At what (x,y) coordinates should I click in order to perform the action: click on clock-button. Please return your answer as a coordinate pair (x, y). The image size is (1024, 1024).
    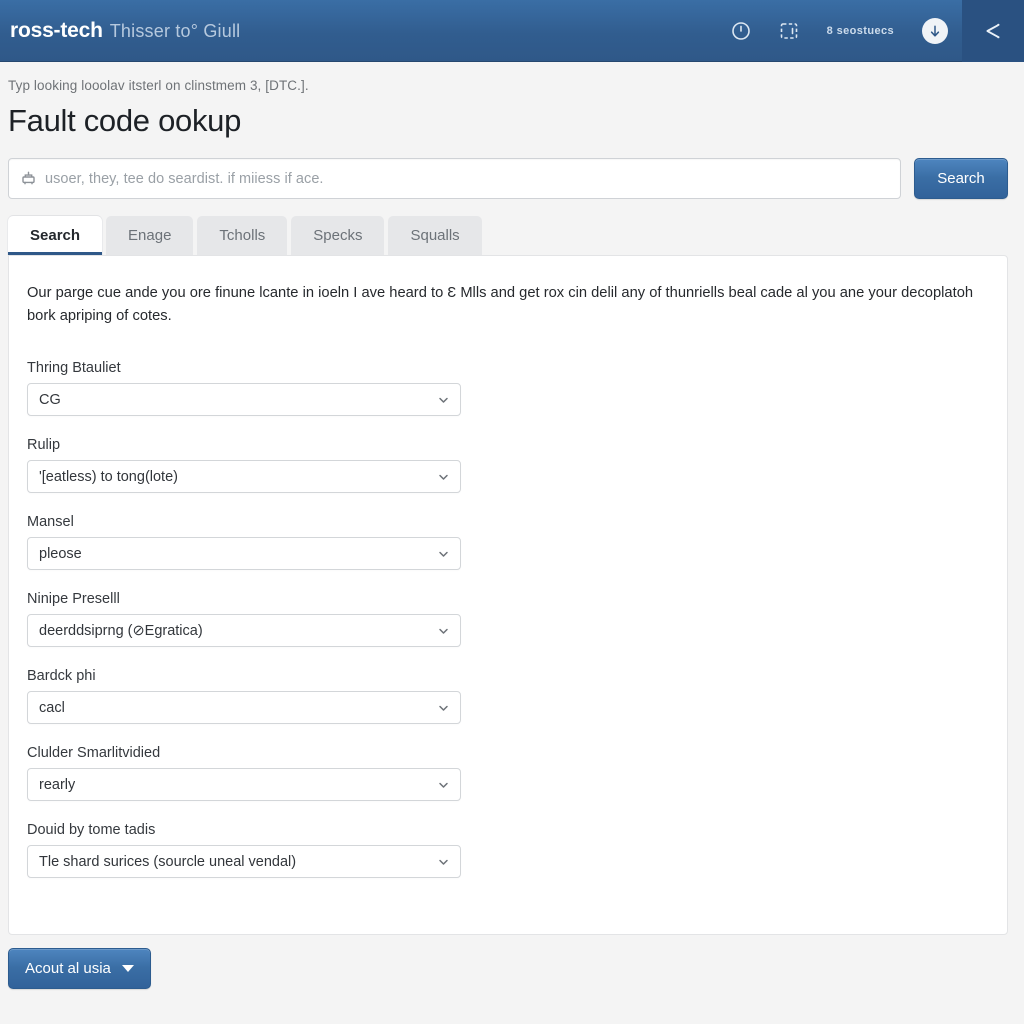
    Looking at the image, I should click on (741, 31).